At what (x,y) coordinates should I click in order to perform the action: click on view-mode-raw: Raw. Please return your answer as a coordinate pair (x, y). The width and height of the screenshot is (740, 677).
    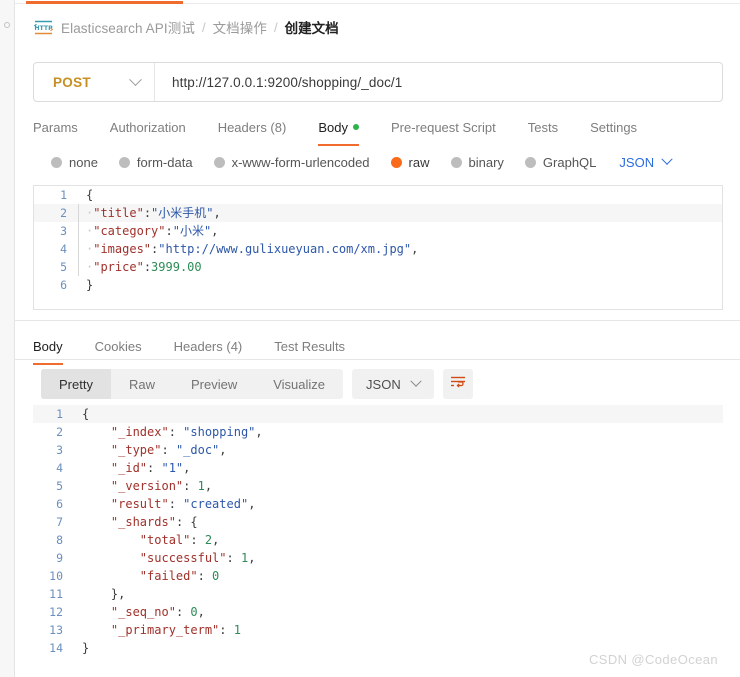
    Looking at the image, I should click on (142, 384).